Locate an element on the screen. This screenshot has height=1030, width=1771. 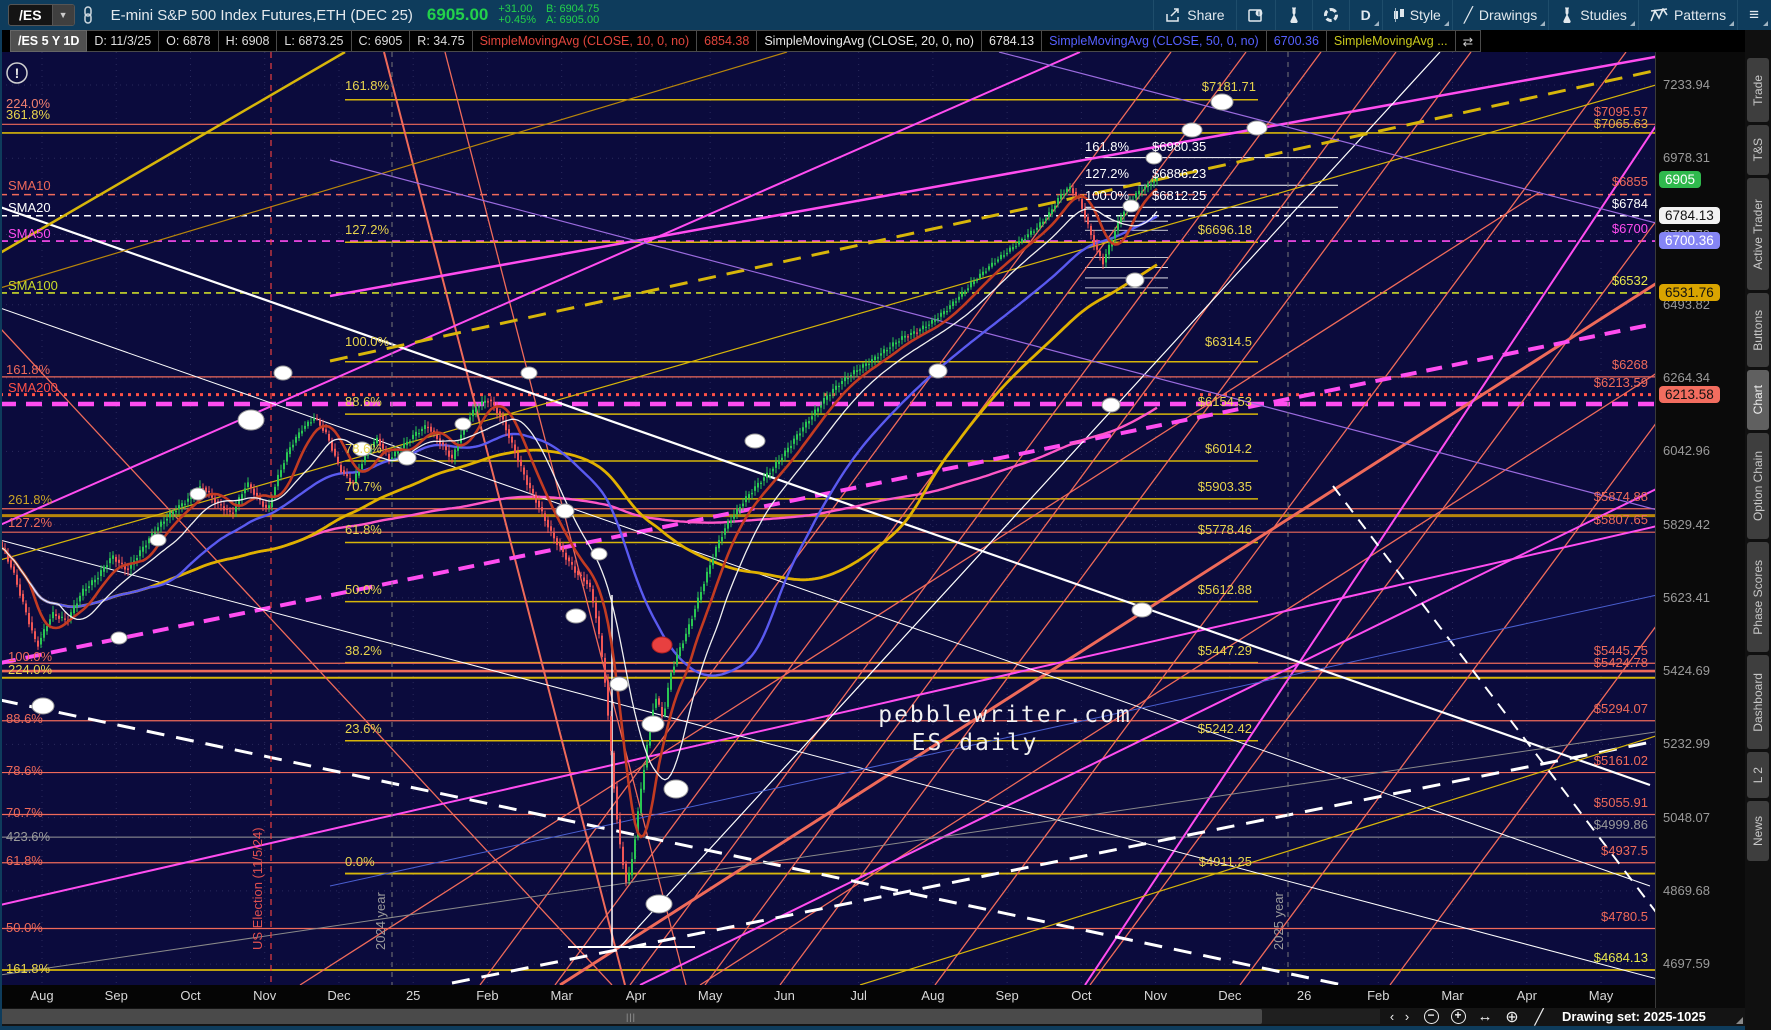
drawings-menu: ╱ Drawings is located at coordinates (1499, 15).